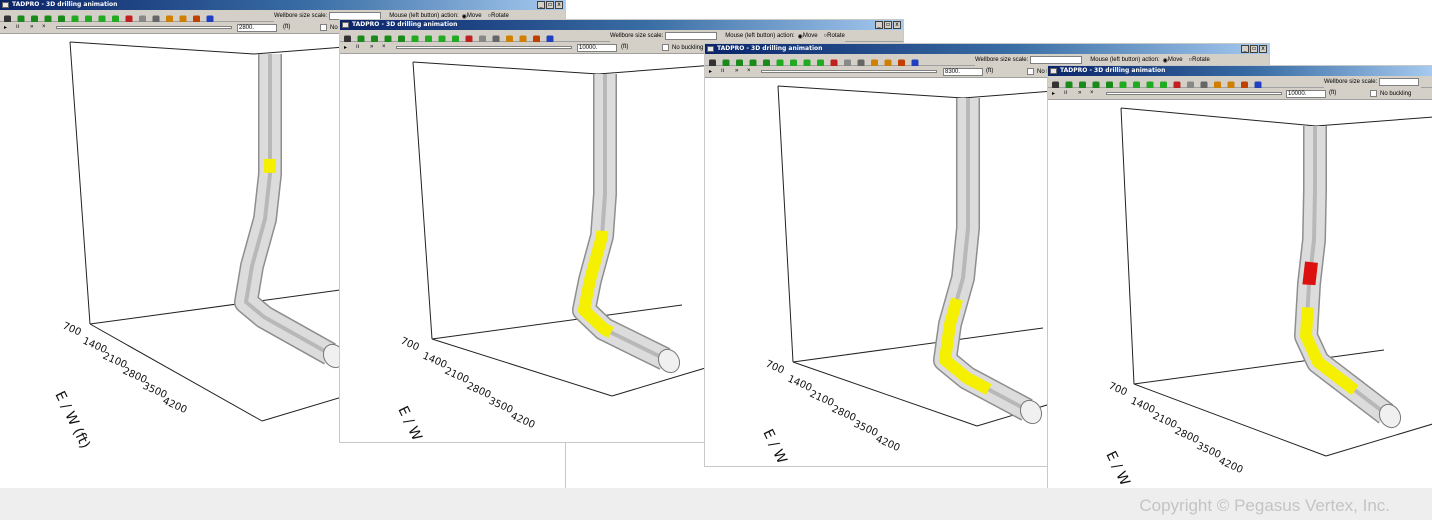 This screenshot has height=520, width=1432. I want to click on scale-control: Wellbore size scale:, so click(1373, 82).